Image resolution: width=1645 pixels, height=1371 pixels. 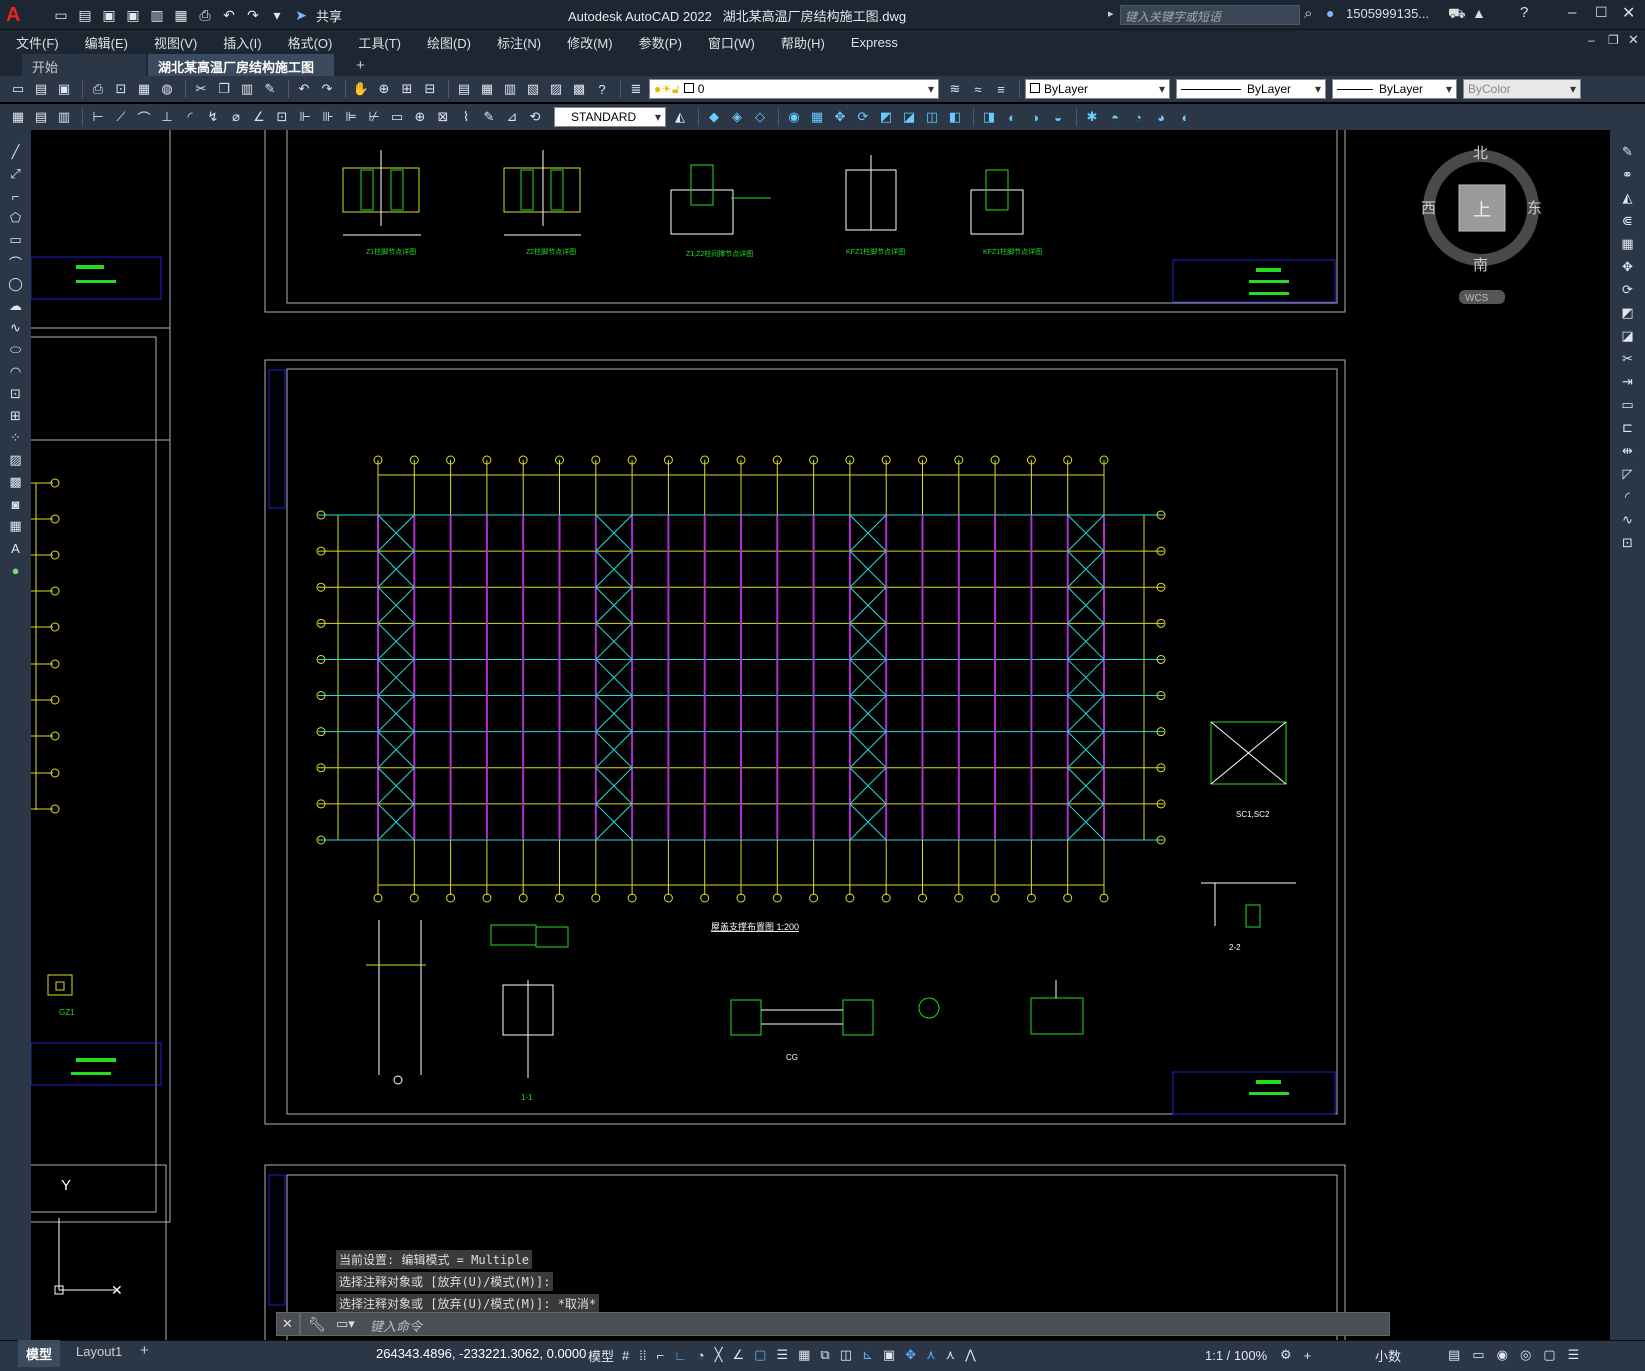 What do you see at coordinates (824, 1355) in the screenshot?
I see `selection-cycling-icon: ⧉` at bounding box center [824, 1355].